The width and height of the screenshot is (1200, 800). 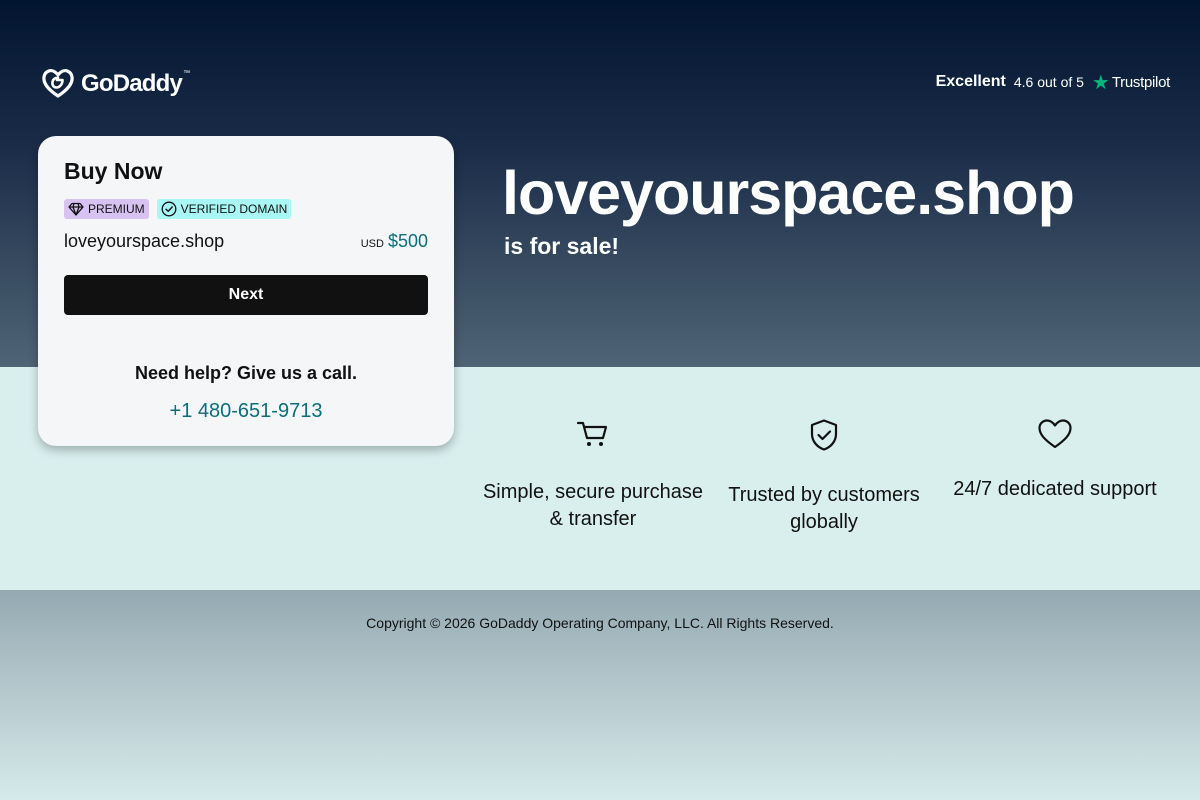 I want to click on rating-label: Excellent, so click(x=970, y=81).